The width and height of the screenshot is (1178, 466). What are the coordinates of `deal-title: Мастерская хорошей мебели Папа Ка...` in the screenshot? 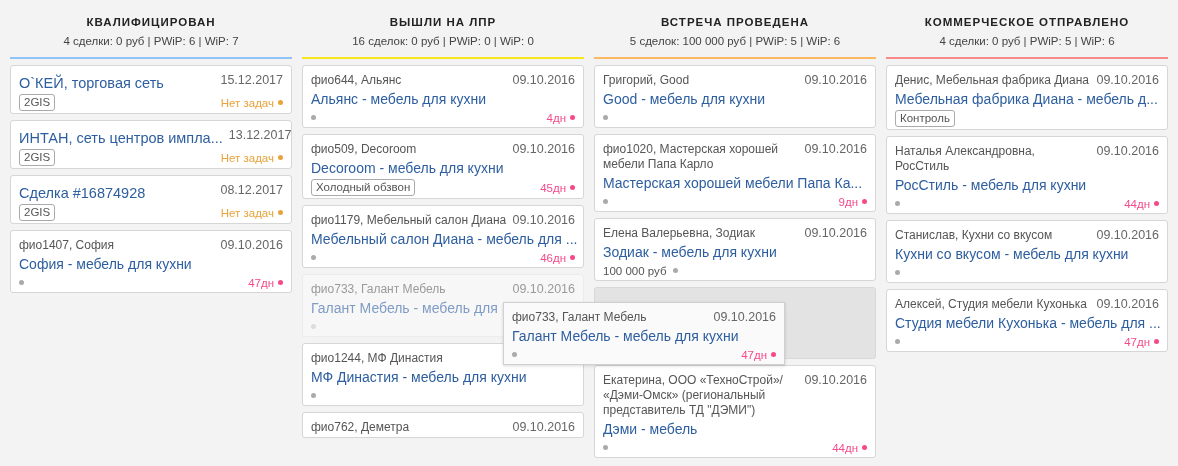 It's located at (733, 183).